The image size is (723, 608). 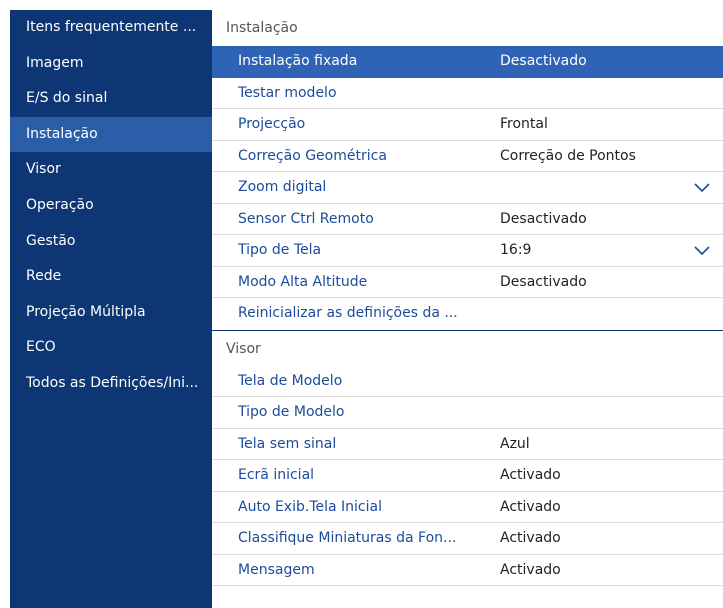 I want to click on setting-row-message: Mensagem Activado, so click(x=467, y=570).